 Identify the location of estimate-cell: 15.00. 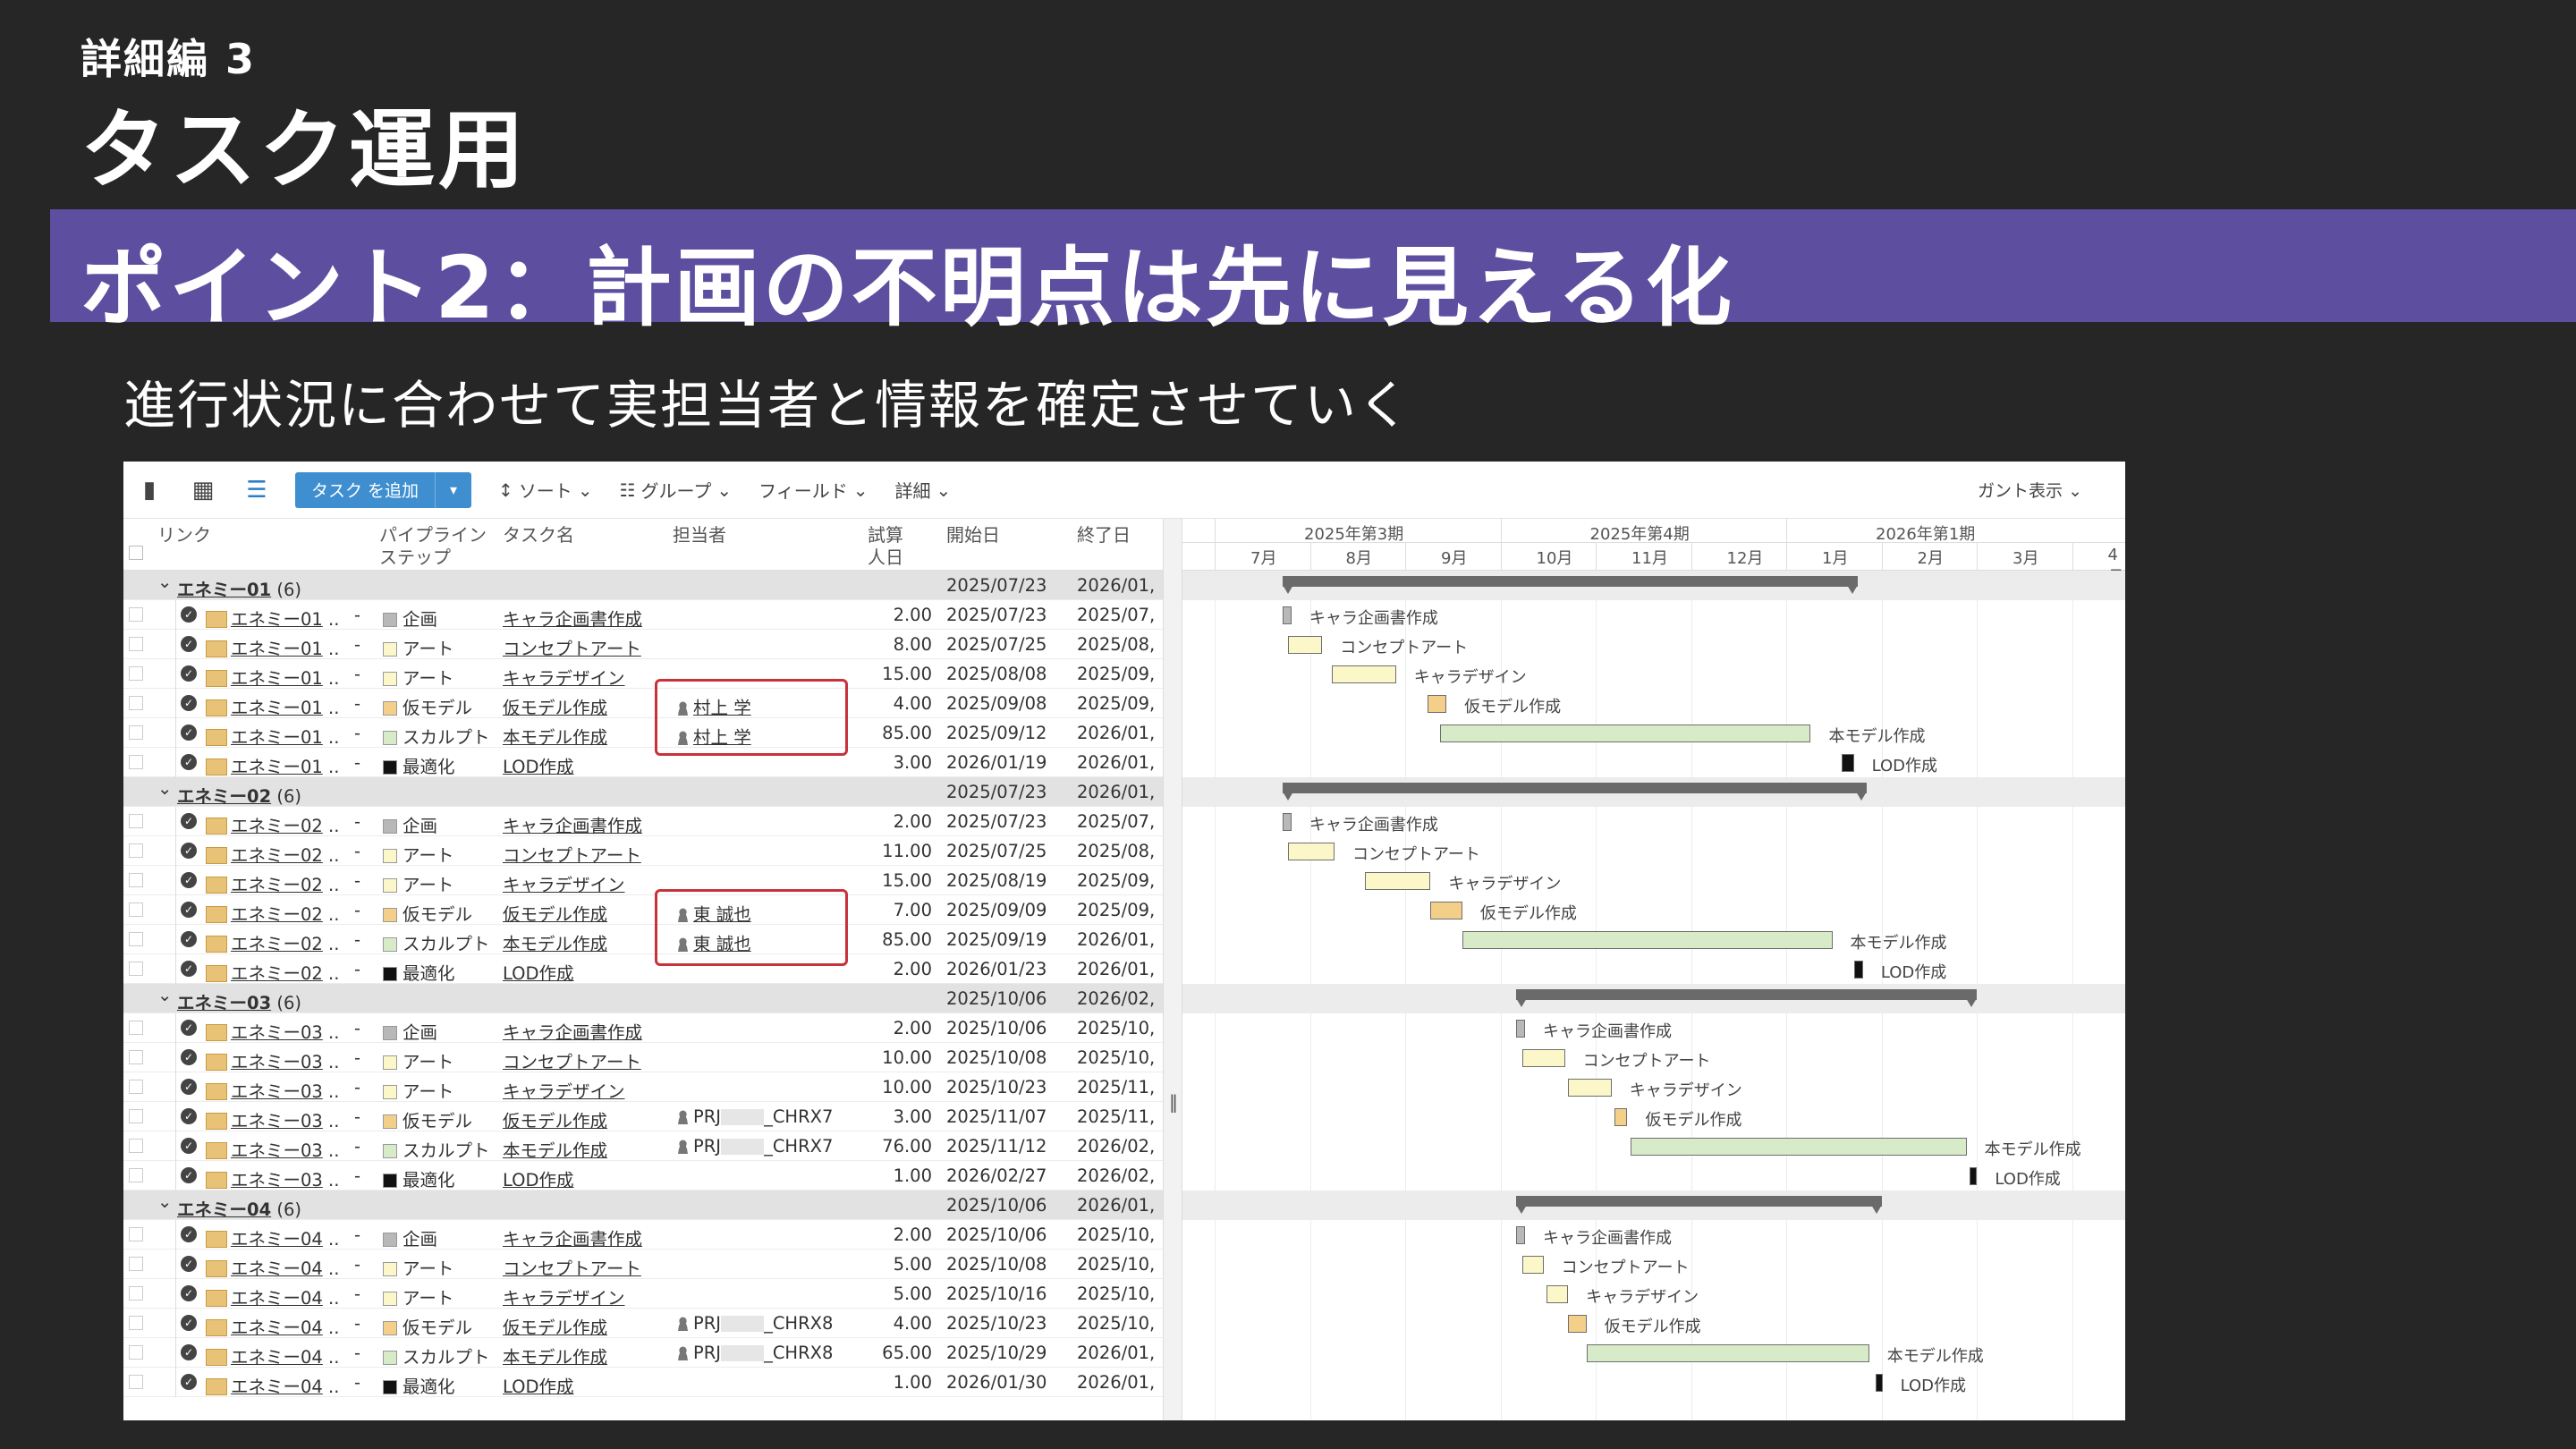
(900, 880).